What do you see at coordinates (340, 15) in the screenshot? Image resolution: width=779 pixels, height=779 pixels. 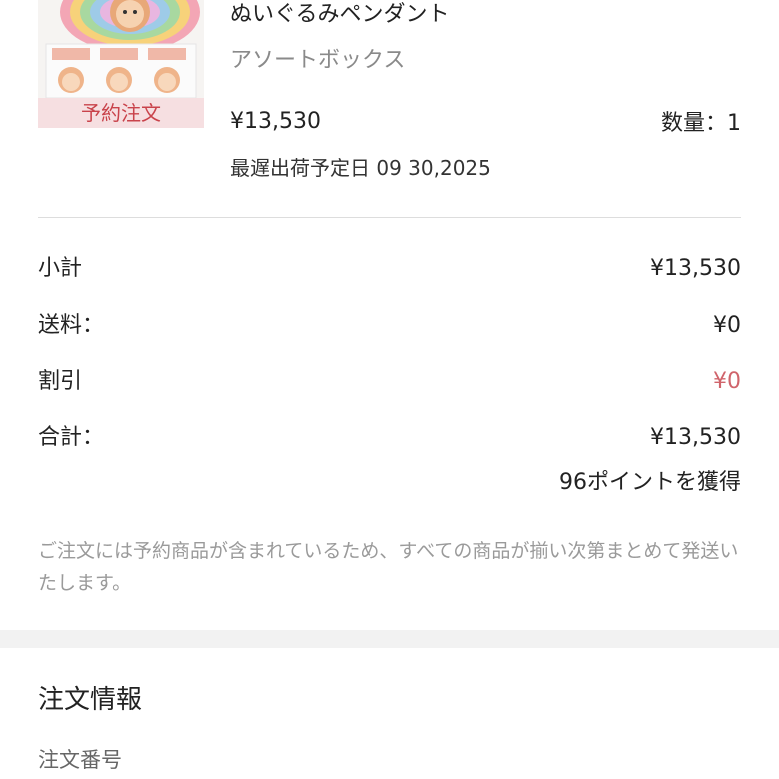 I see `product-name: ぬいぐるみペンダント` at bounding box center [340, 15].